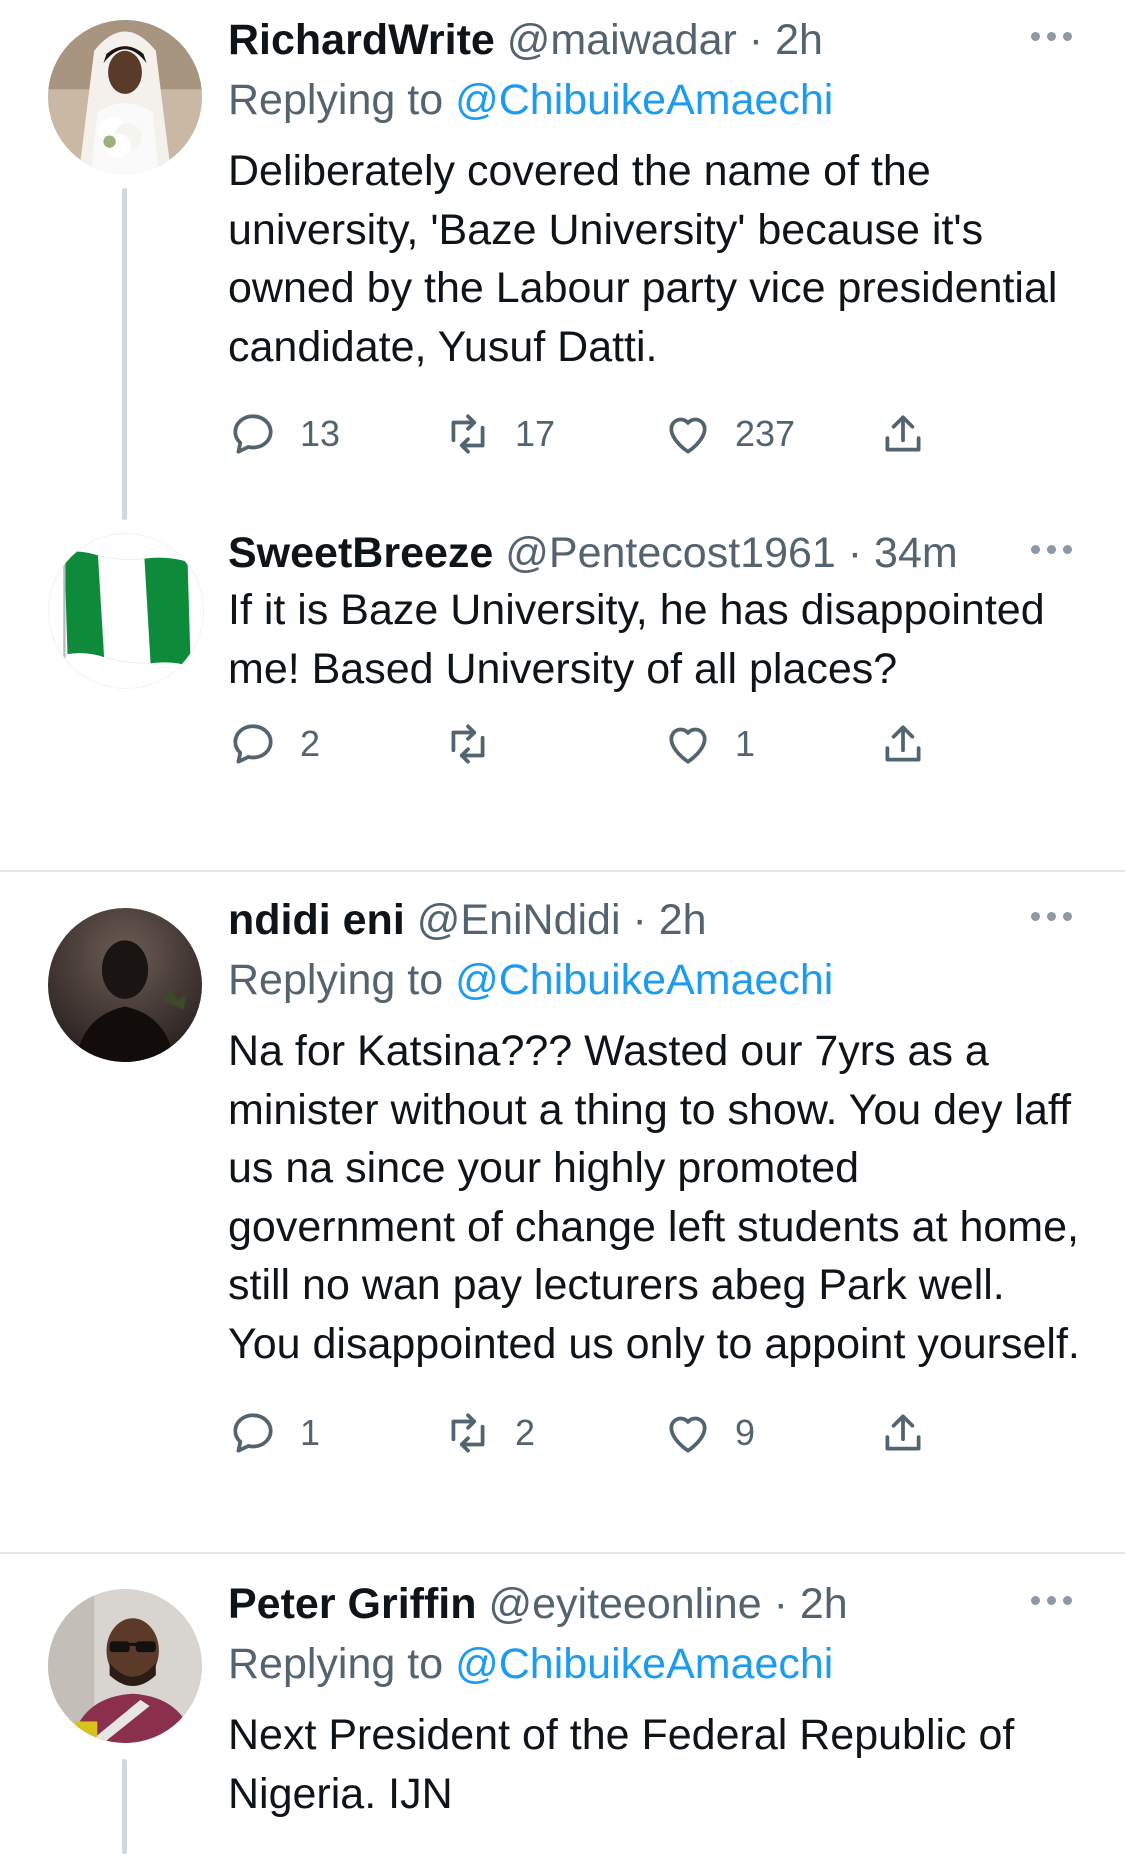 Image resolution: width=1125 pixels, height=1854 pixels. What do you see at coordinates (360, 553) in the screenshot?
I see `display-name: SweetBreeze` at bounding box center [360, 553].